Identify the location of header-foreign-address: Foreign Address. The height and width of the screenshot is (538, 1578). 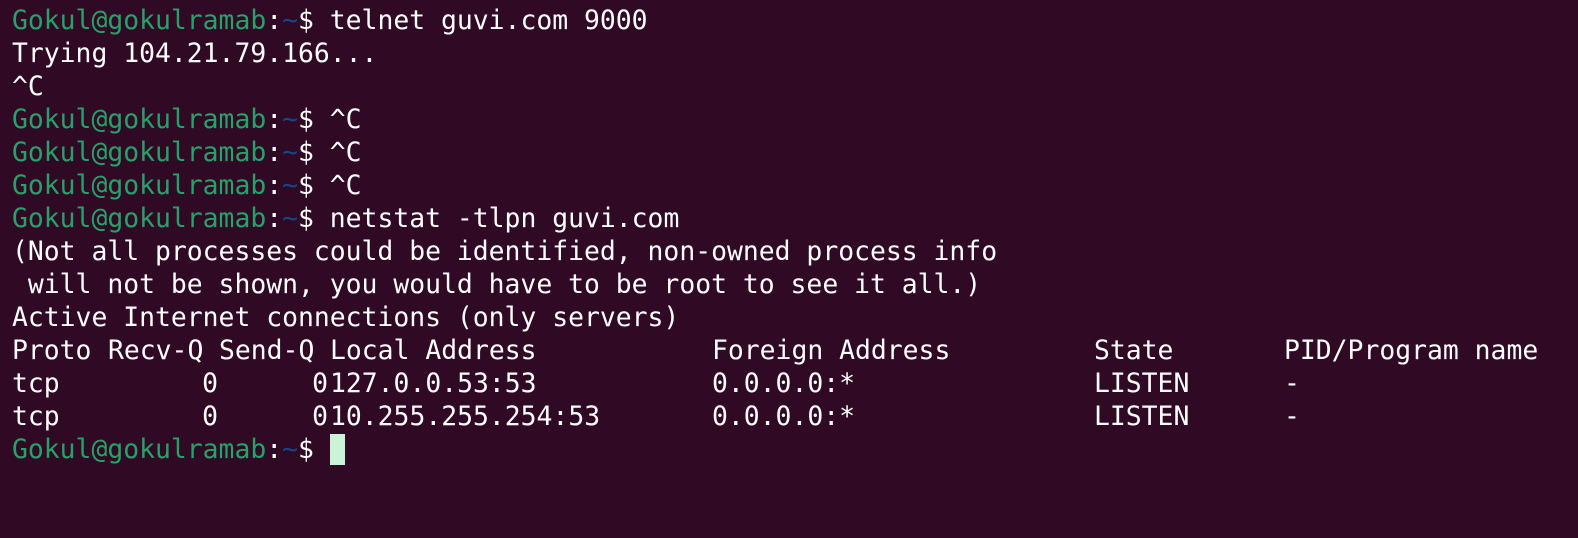
(831, 350).